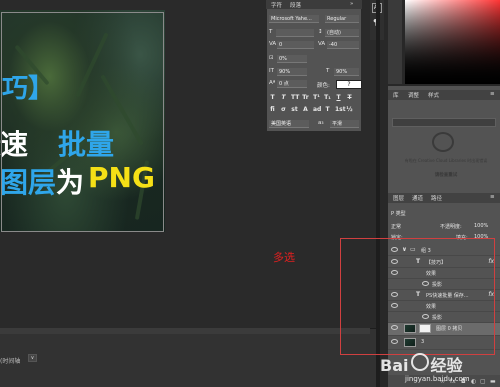  Describe the element at coordinates (446, 160) in the screenshot. I see `cc-error-message: 有啦在 Creative Cloud Libraries 时出现错误` at that location.